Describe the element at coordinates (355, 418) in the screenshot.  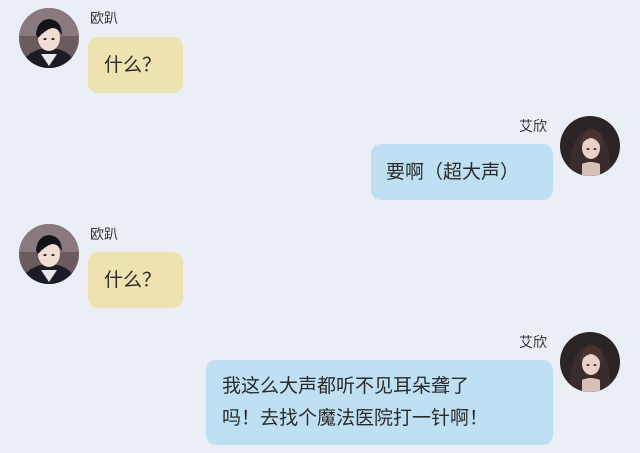
I see `message-line: 吗！去找个魔法医院打一针啊！` at that location.